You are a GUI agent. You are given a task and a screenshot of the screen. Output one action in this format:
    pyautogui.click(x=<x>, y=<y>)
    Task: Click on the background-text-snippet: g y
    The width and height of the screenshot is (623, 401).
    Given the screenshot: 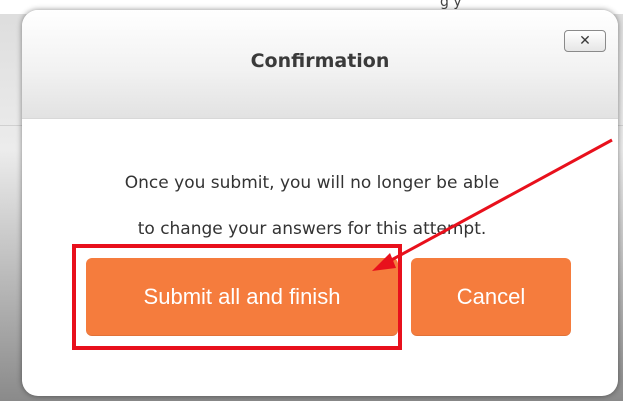 What is the action you would take?
    pyautogui.click(x=451, y=5)
    